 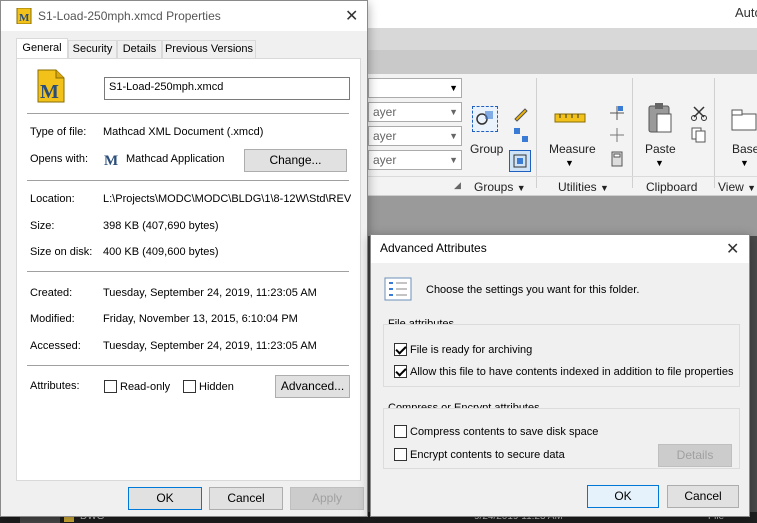 What do you see at coordinates (400, 349) in the screenshot?
I see `archive-checkbox` at bounding box center [400, 349].